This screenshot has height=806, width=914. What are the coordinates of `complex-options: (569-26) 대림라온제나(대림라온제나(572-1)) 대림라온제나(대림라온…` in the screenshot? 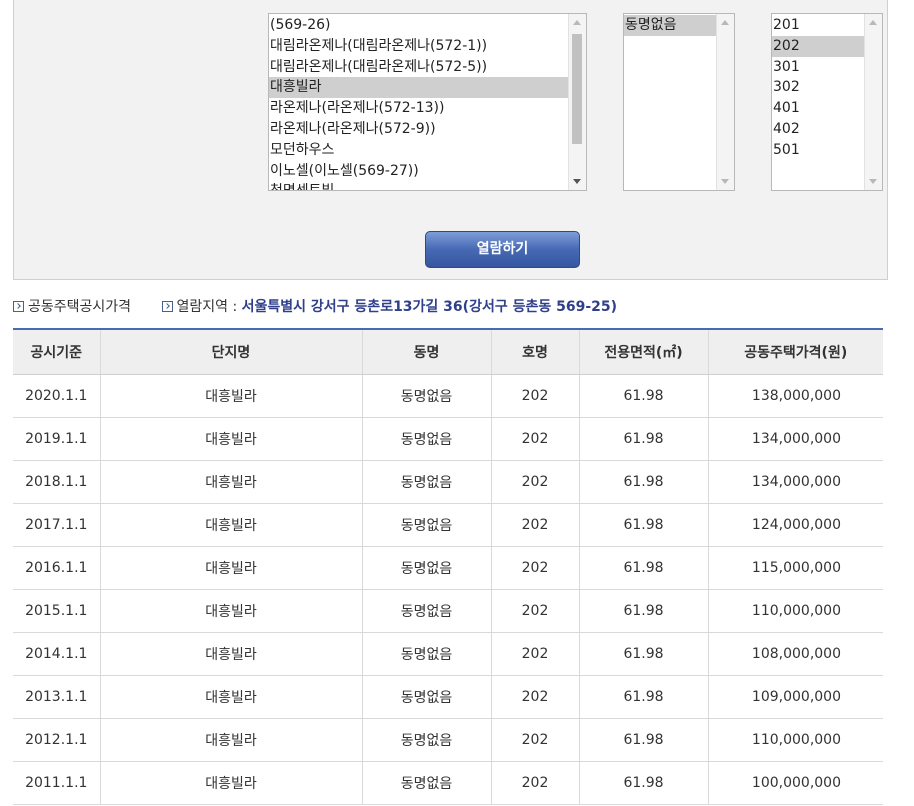 It's located at (419, 102).